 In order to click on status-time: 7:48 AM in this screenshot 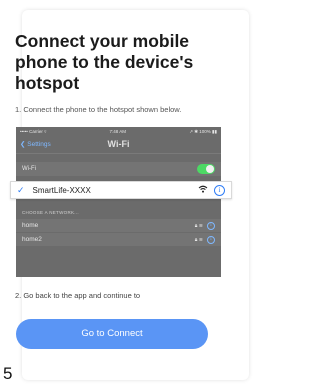, I will do `click(118, 131)`.